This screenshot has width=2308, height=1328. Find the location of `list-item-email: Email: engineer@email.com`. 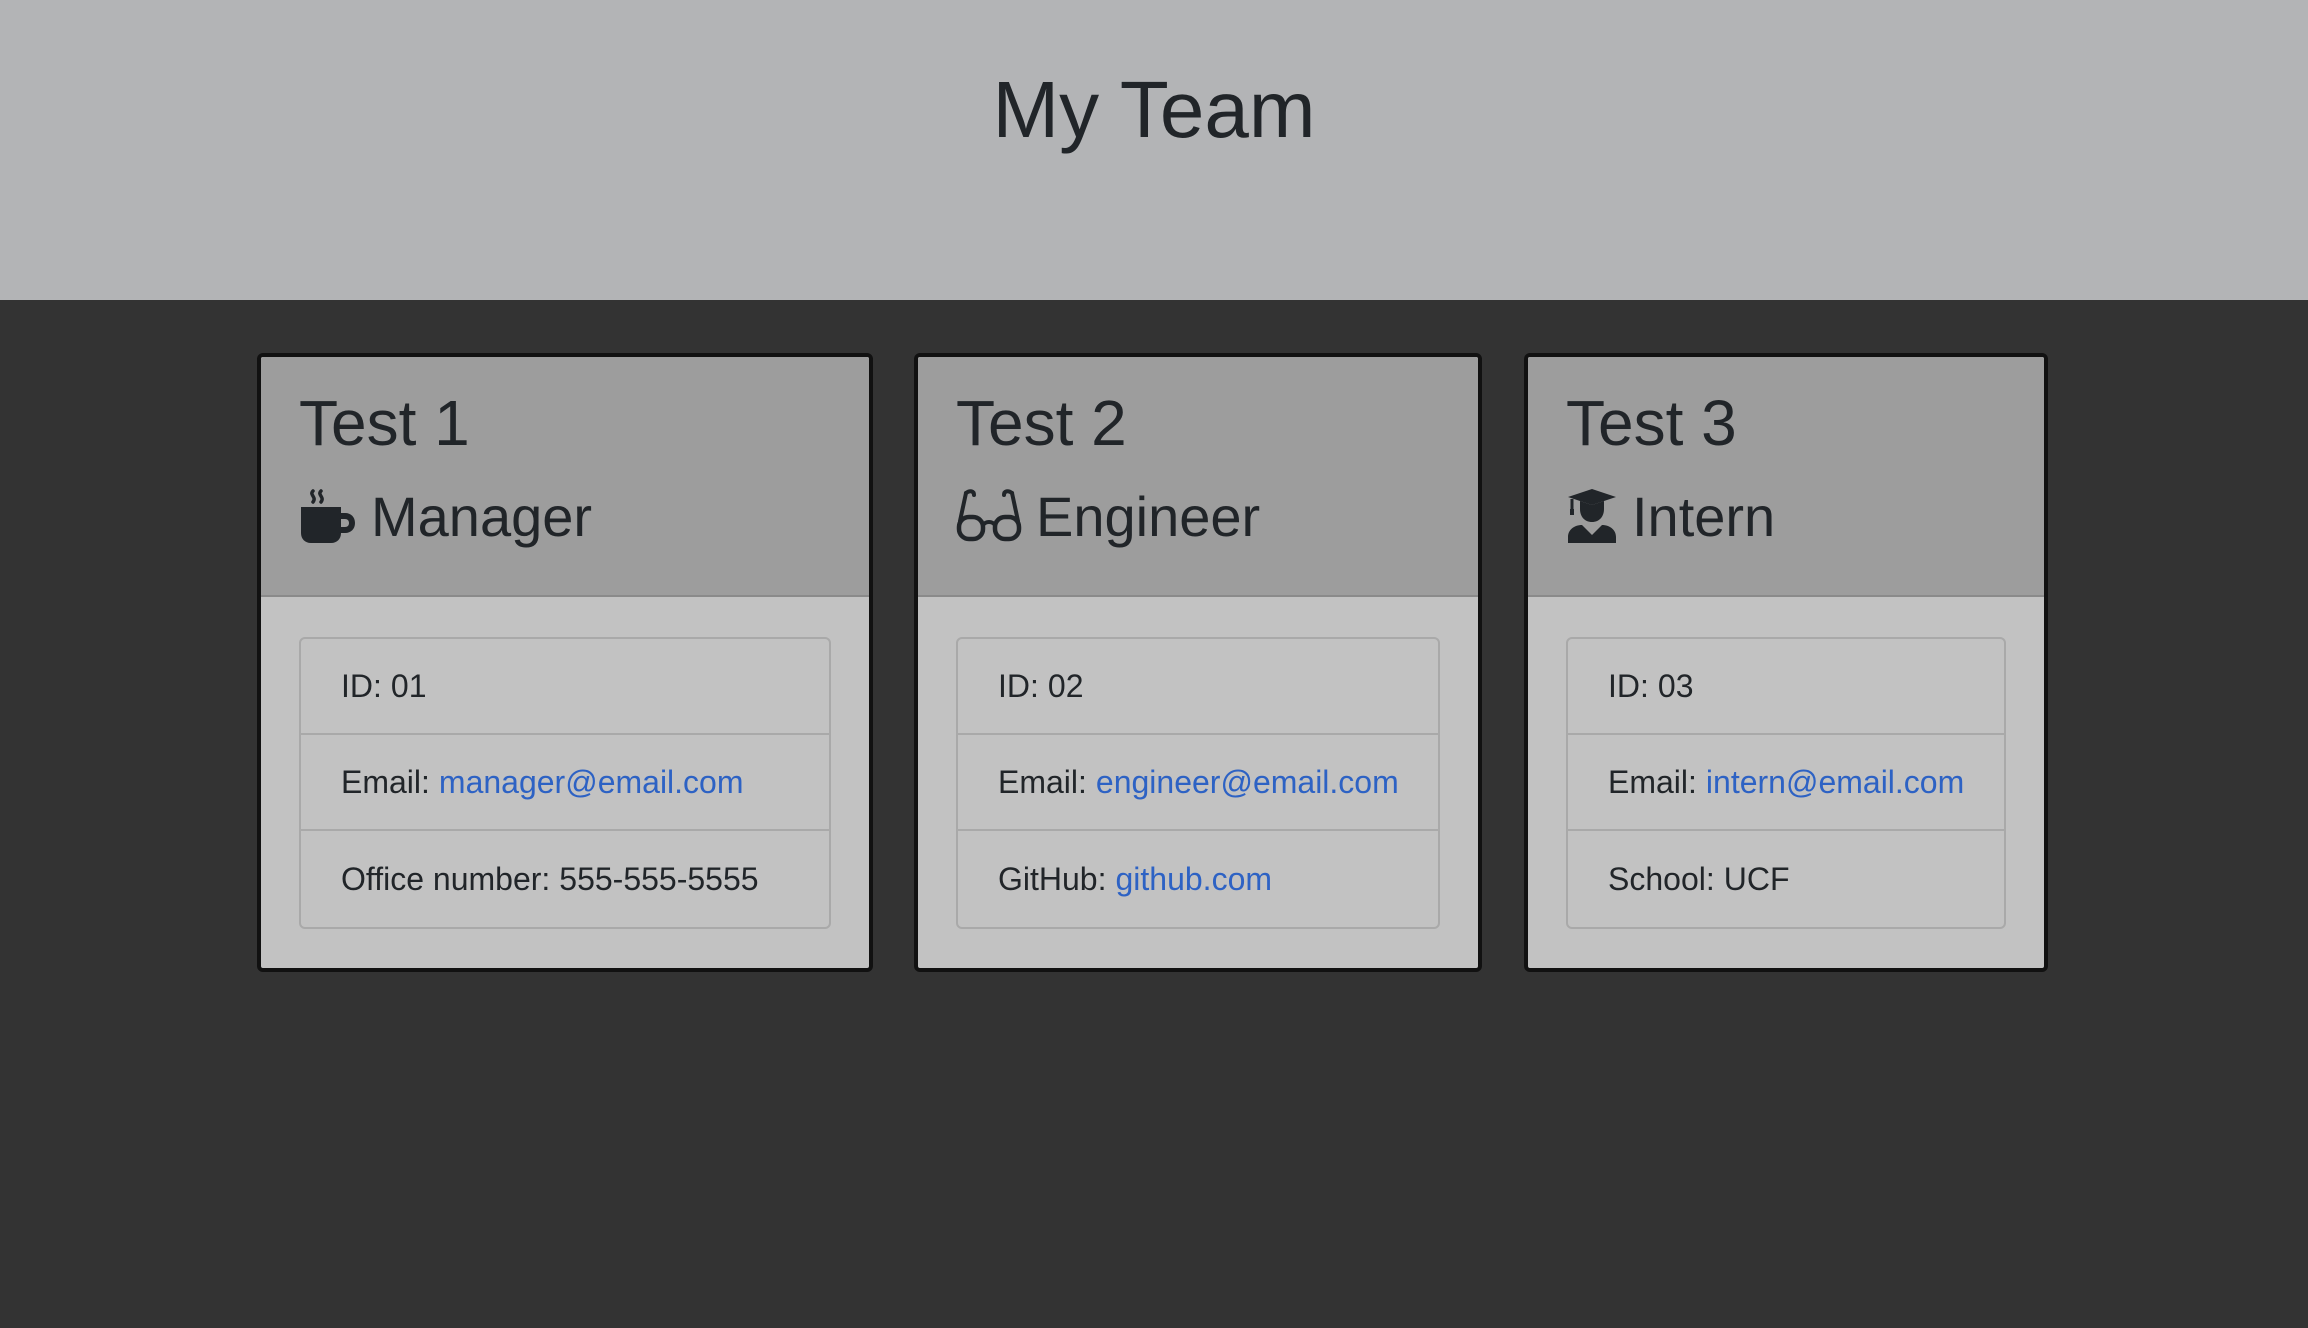

list-item-email: Email: engineer@email.com is located at coordinates (1198, 783).